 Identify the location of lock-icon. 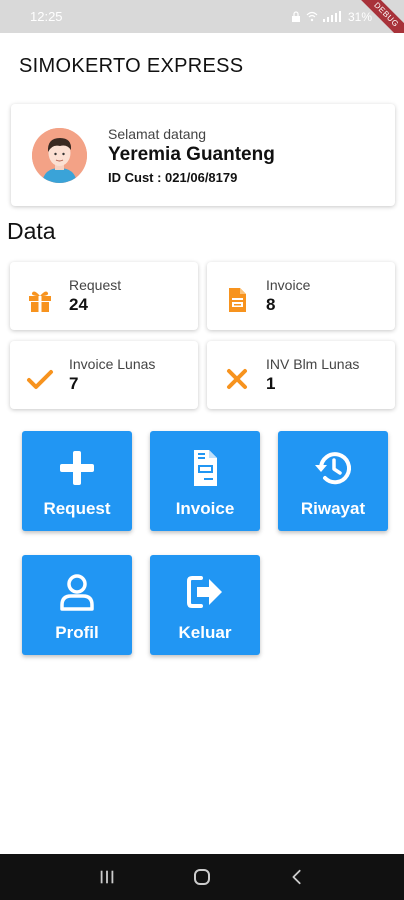
(295, 16).